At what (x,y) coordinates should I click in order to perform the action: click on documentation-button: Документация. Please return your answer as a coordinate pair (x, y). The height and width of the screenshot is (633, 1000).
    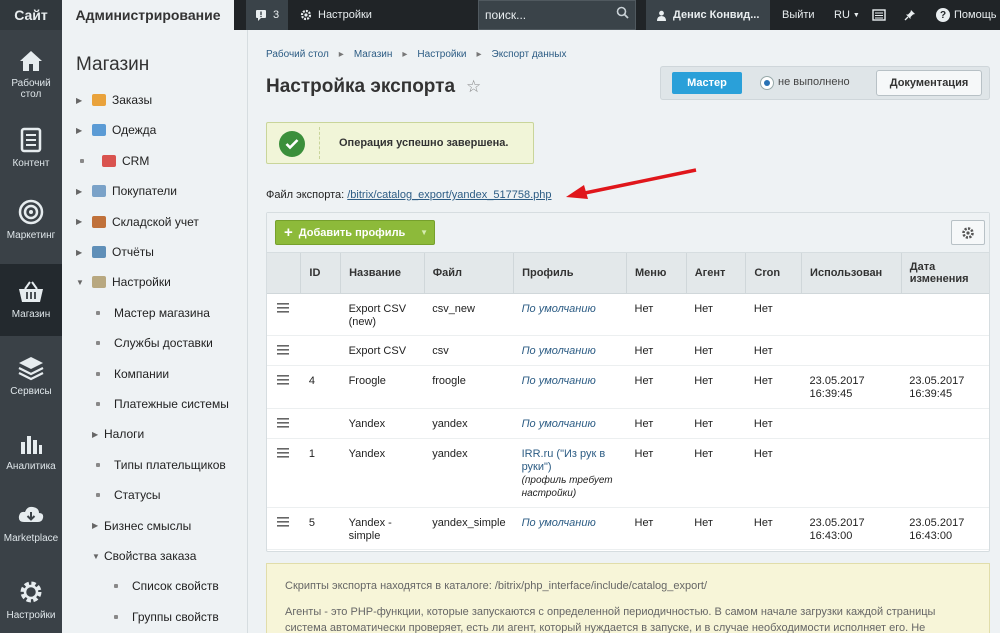
    Looking at the image, I should click on (929, 83).